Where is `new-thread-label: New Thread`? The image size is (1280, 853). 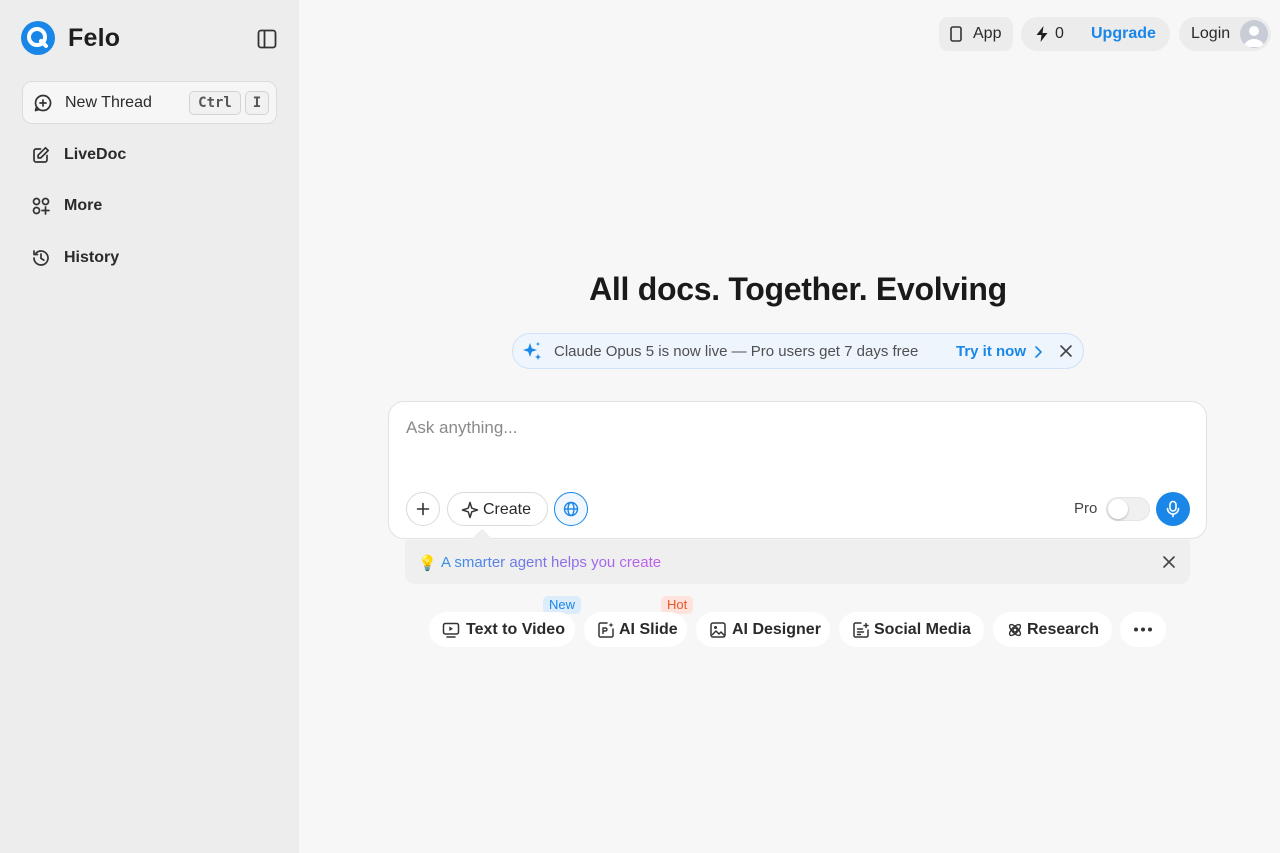
new-thread-label: New Thread is located at coordinates (108, 102).